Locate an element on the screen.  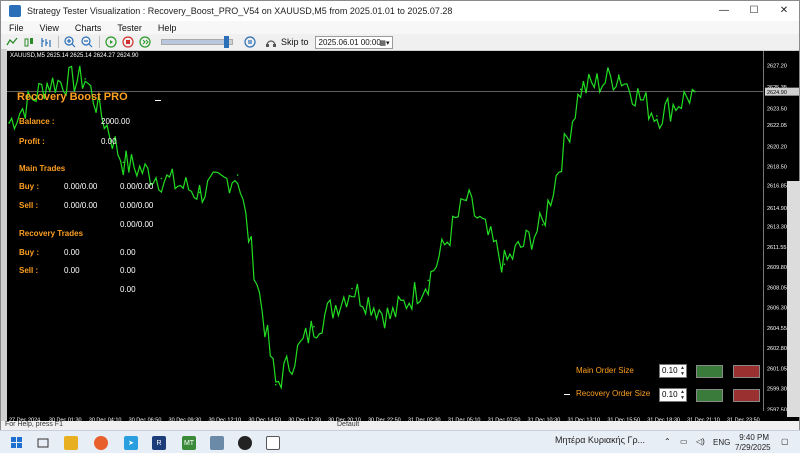
main-total: 0.00/0.00 is located at coordinates (137, 224).